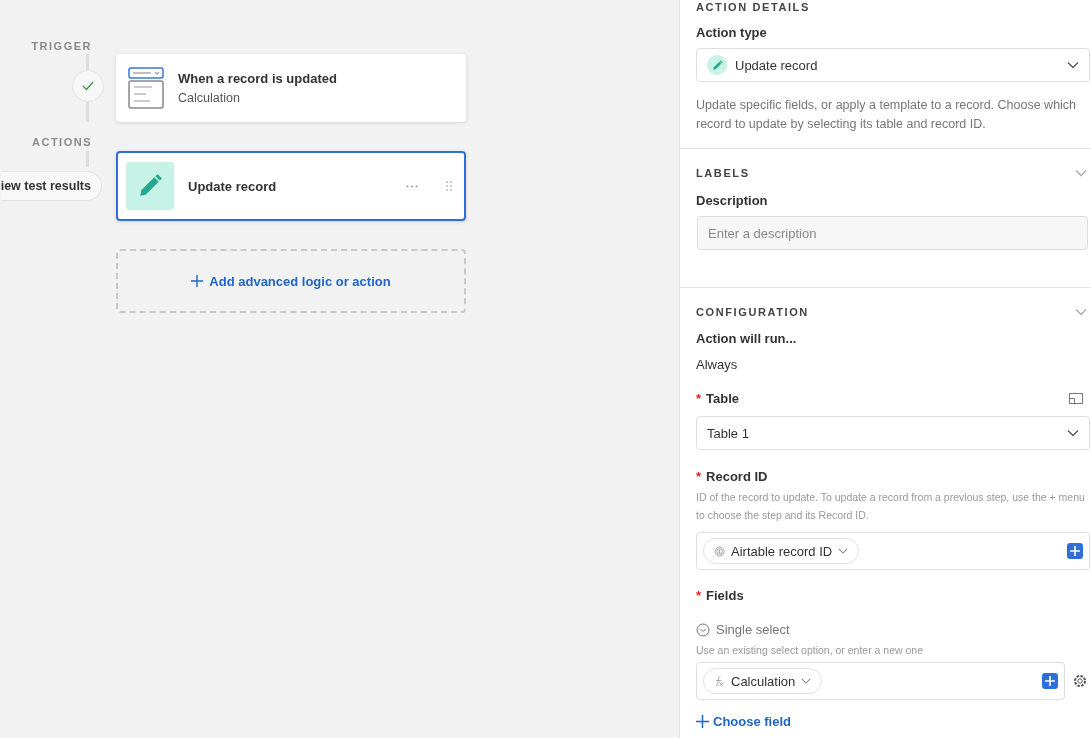  I want to click on record-id-field: Airtable record ID, so click(893, 551).